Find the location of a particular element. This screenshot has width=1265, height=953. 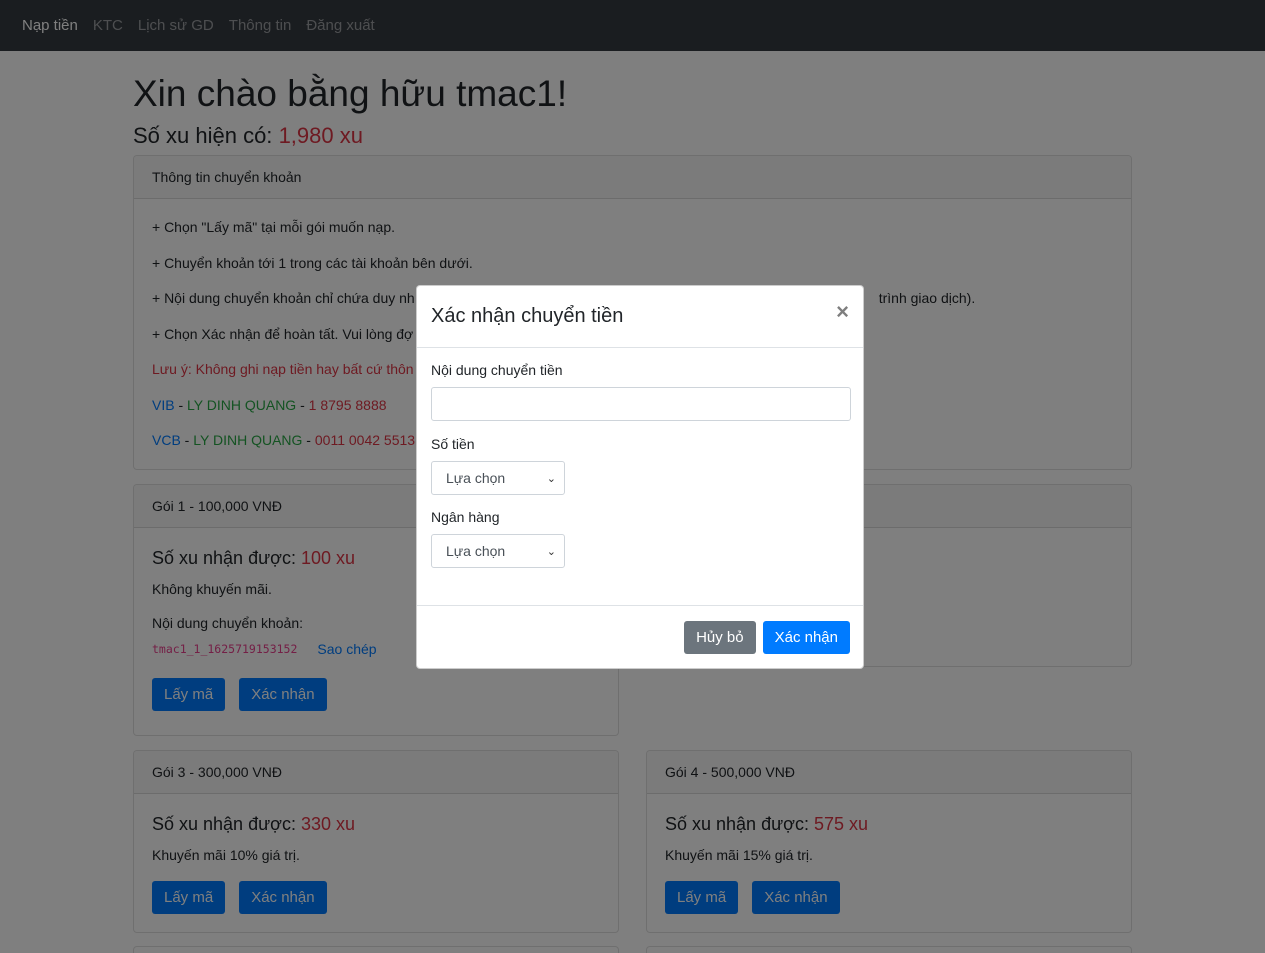

bank-select: Lựa chọn ⌄ is located at coordinates (498, 551).